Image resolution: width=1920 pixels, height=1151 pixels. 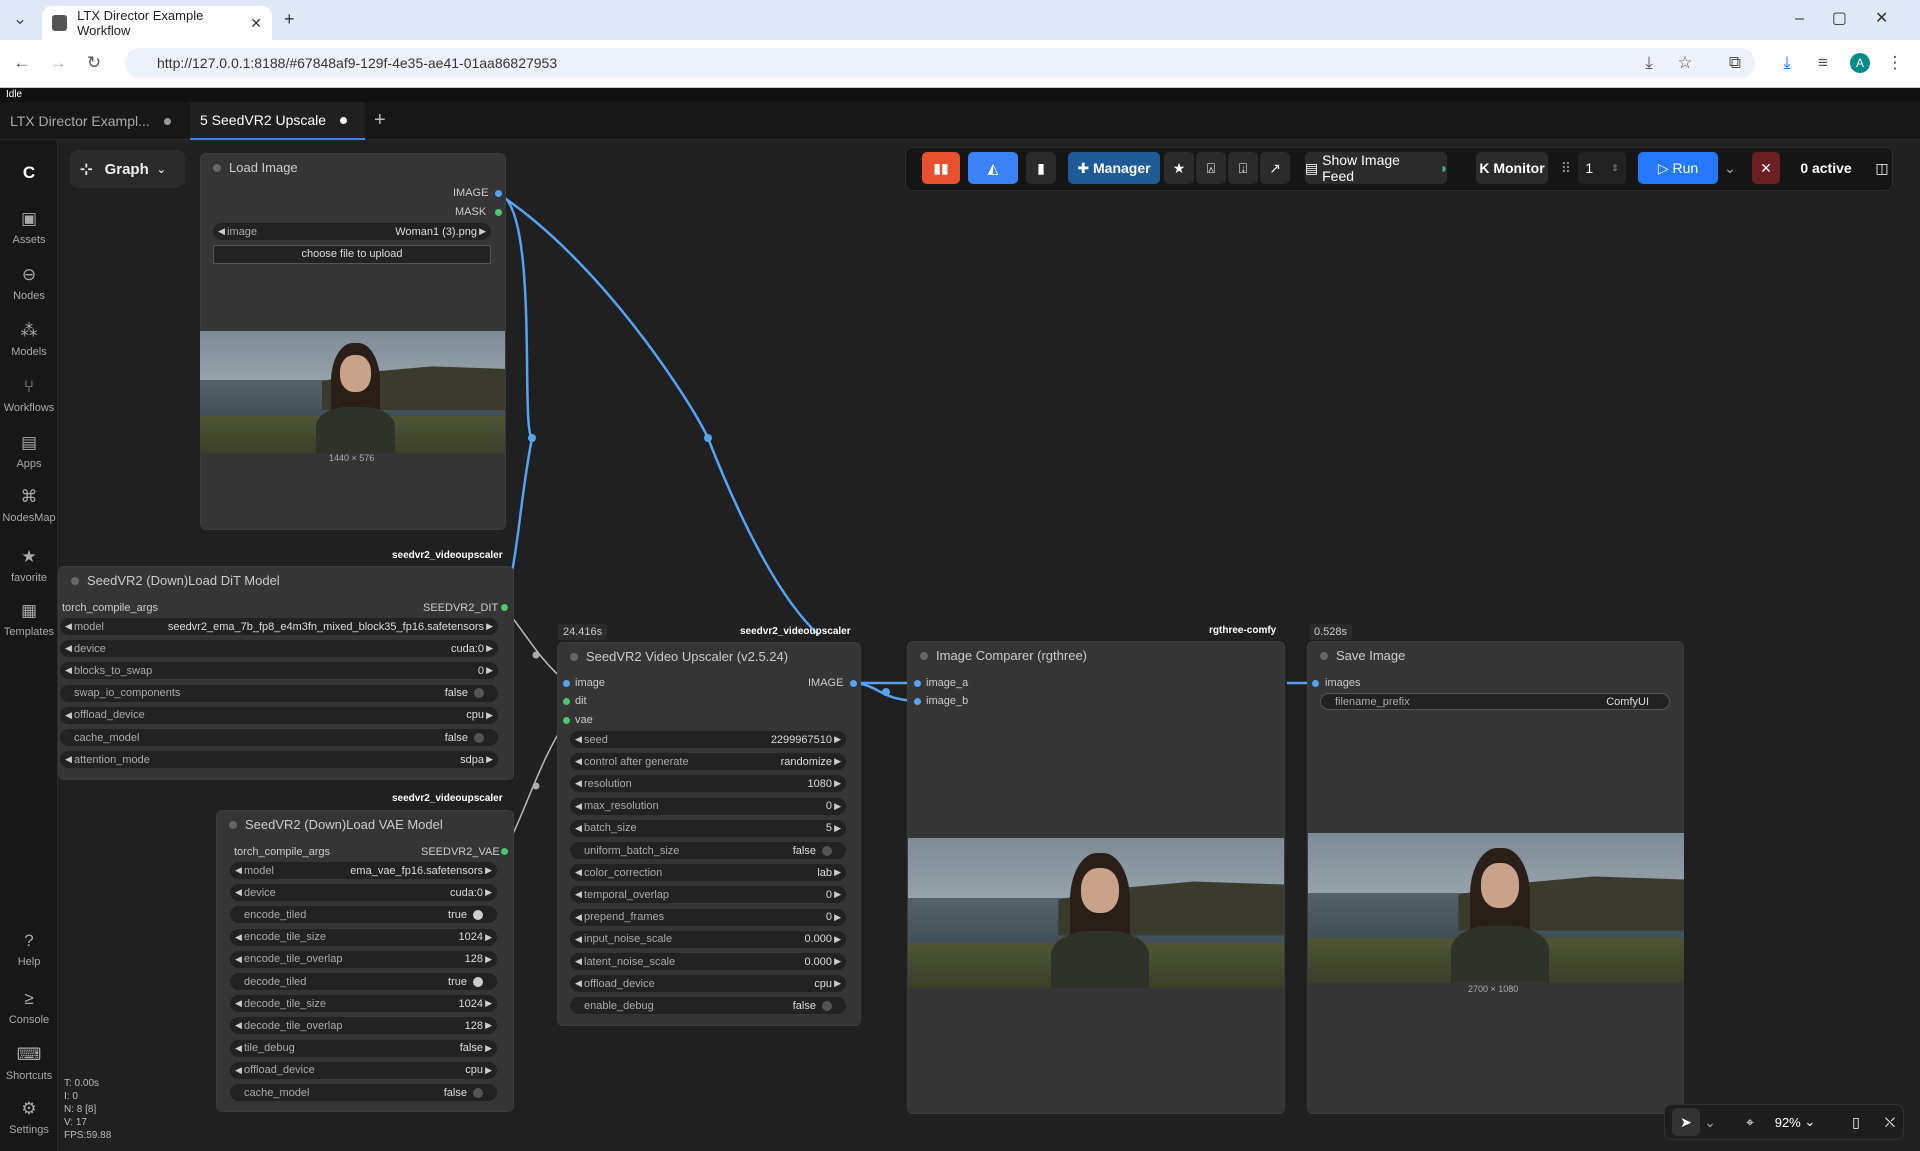 I want to click on widget-tile-debug: tile_debugfalse, so click(x=363, y=1048).